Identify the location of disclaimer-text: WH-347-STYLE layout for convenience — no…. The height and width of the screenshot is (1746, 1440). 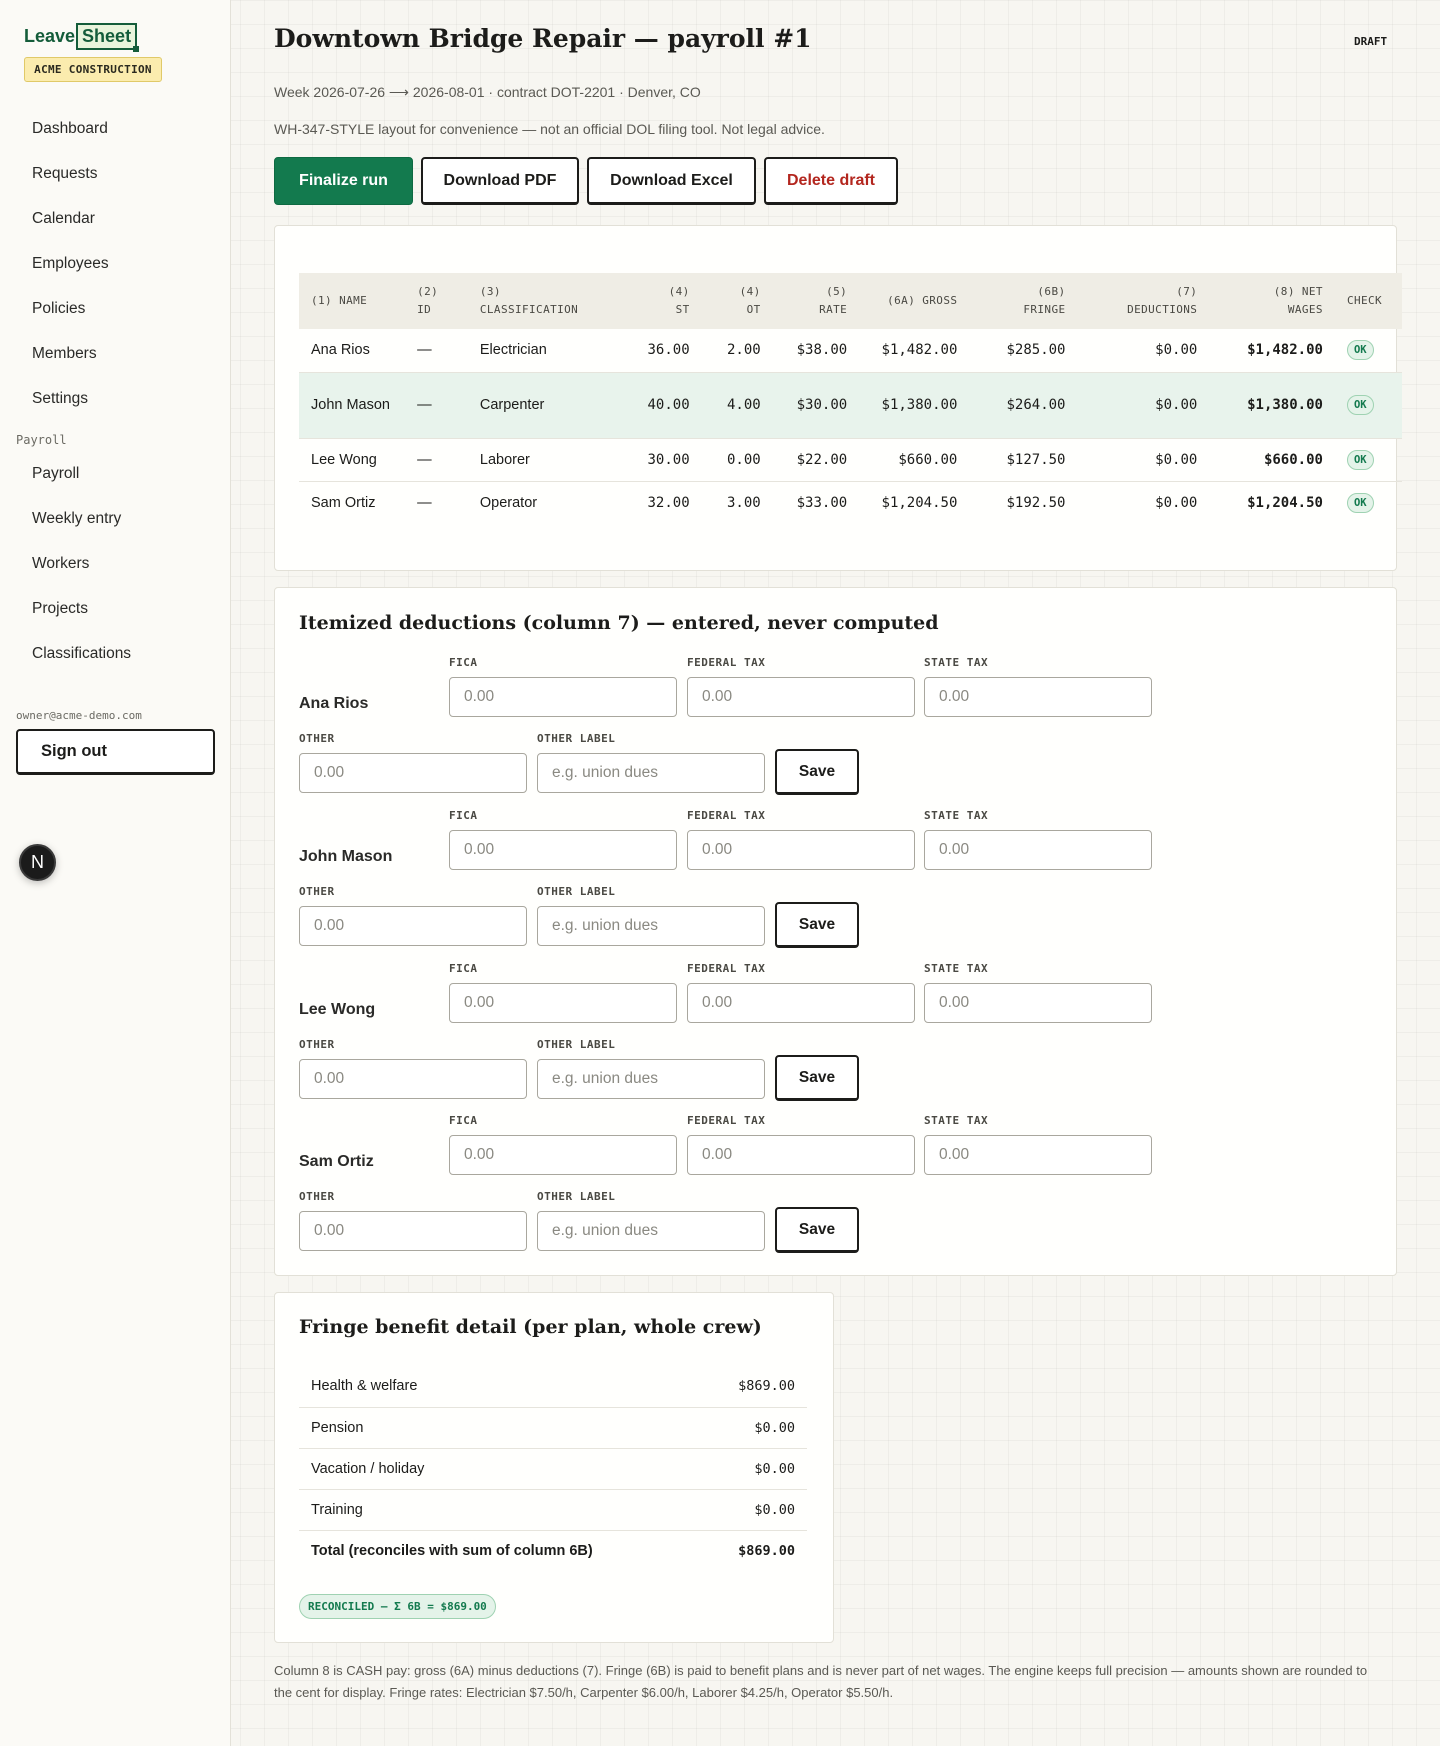
(549, 129).